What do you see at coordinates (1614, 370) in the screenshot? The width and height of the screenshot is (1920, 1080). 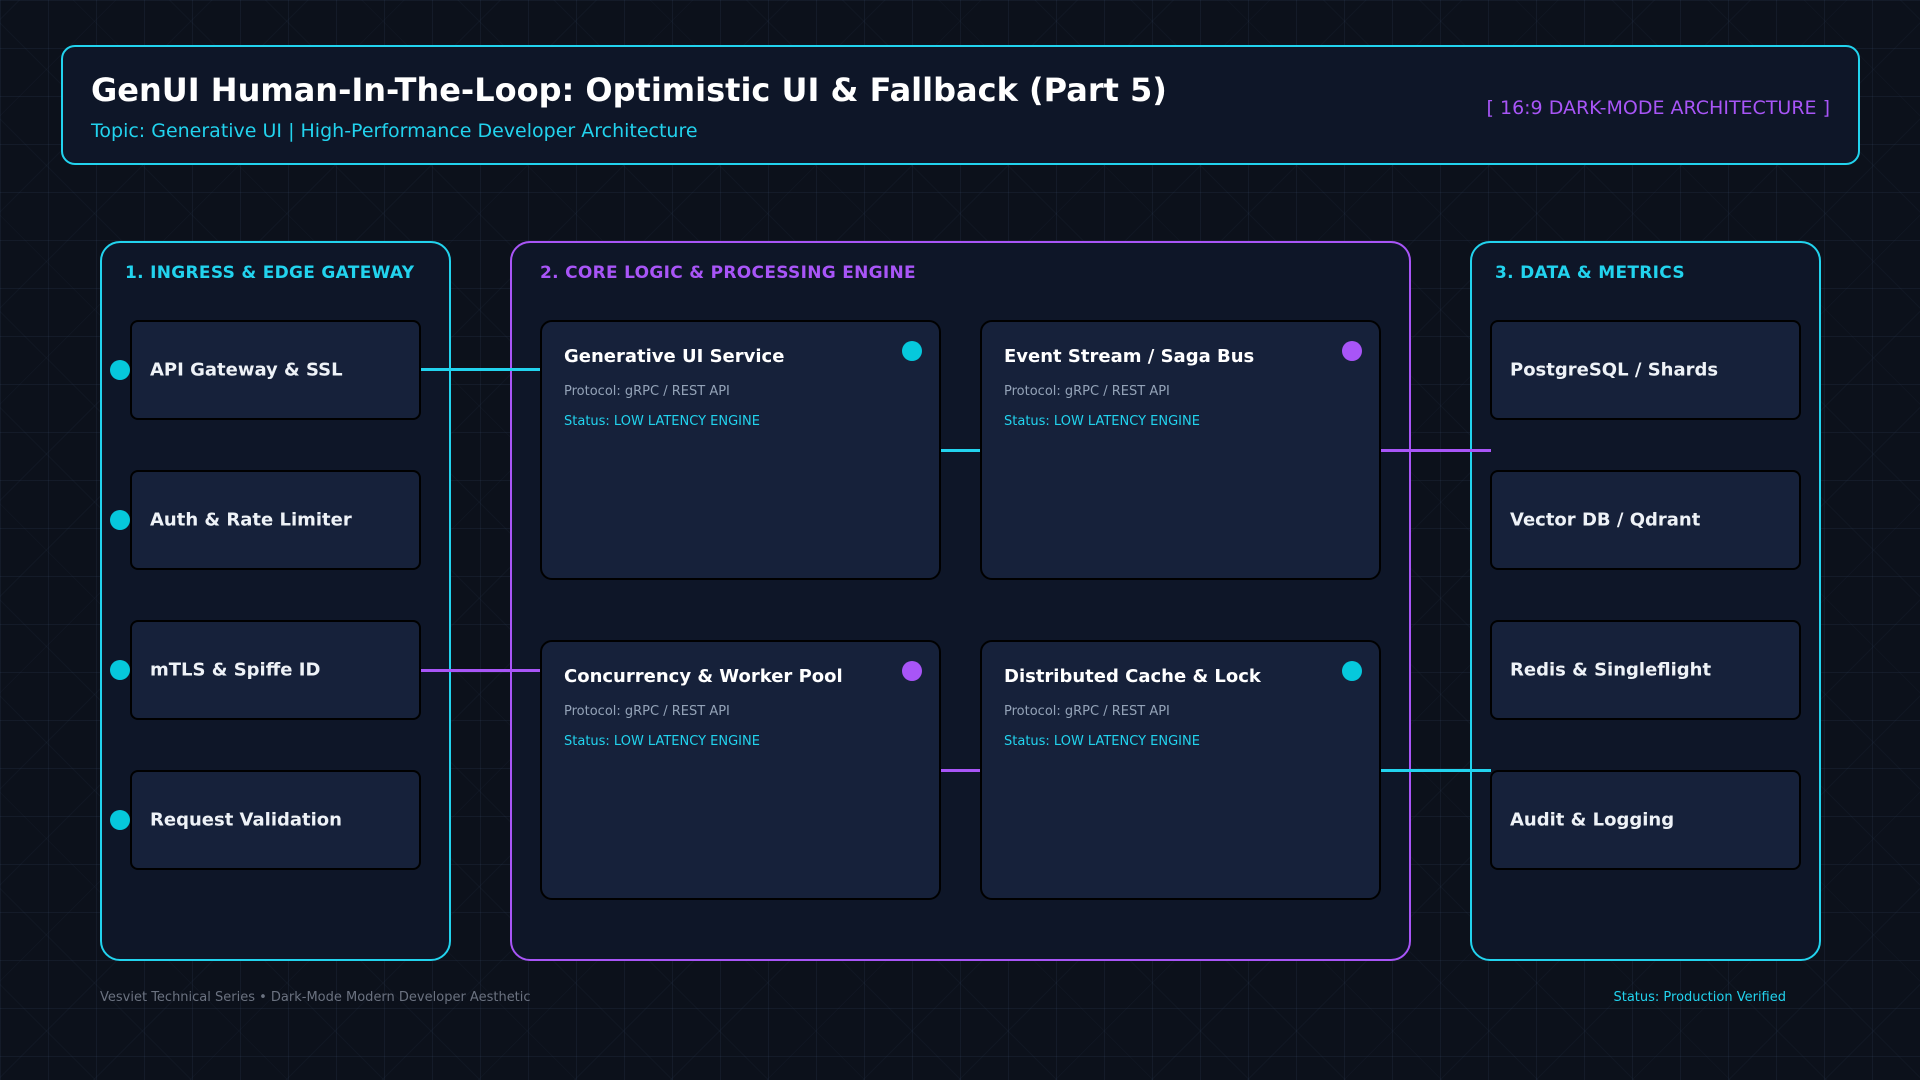 I see `card-label: PostgreSQL / Shards` at bounding box center [1614, 370].